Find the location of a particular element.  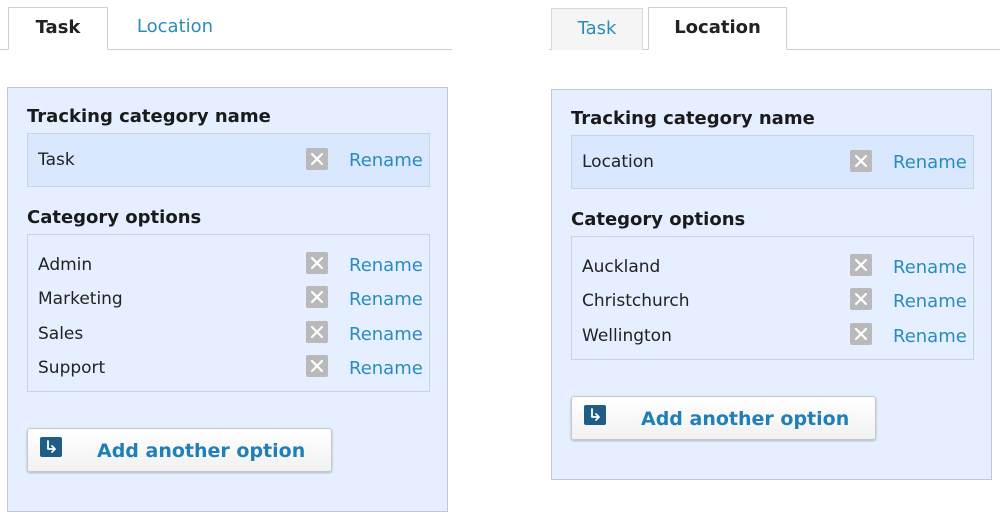

category-name-label: Location is located at coordinates (618, 162).